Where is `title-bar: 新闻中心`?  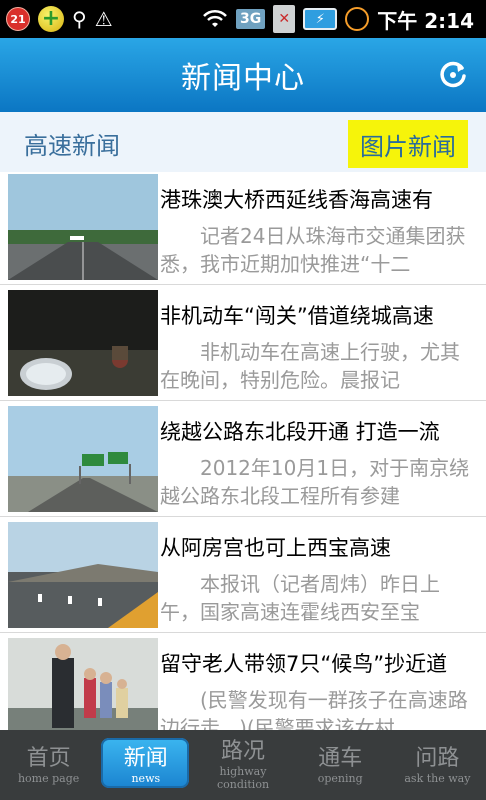
title-bar: 新闻中心 is located at coordinates (243, 75).